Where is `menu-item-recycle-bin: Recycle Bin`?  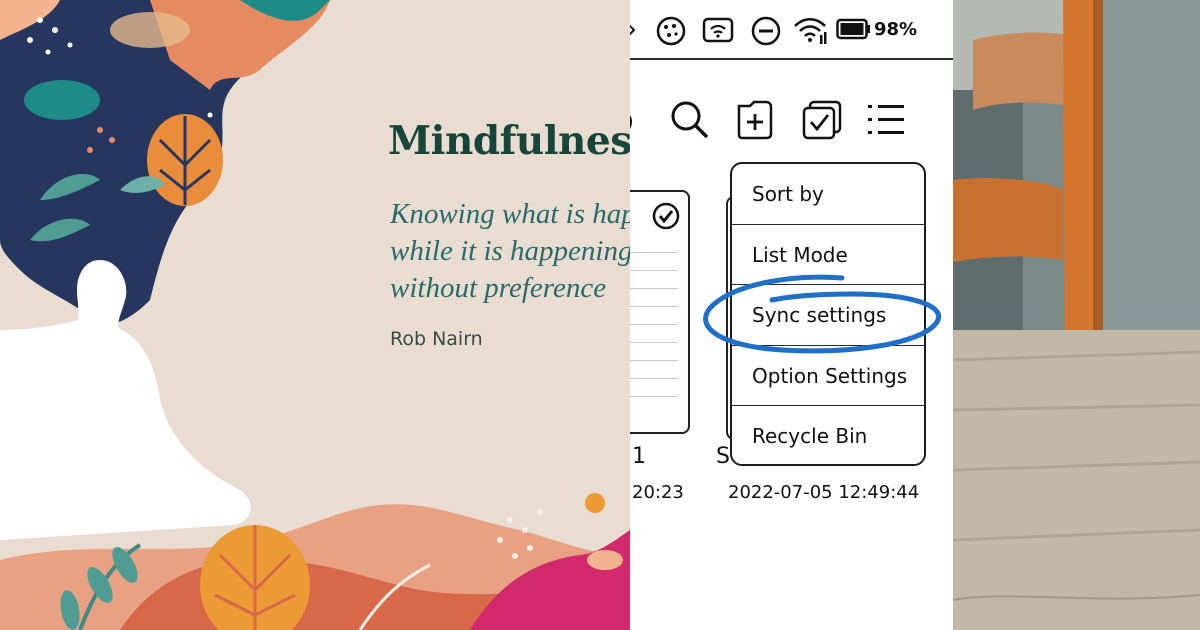 menu-item-recycle-bin: Recycle Bin is located at coordinates (828, 435).